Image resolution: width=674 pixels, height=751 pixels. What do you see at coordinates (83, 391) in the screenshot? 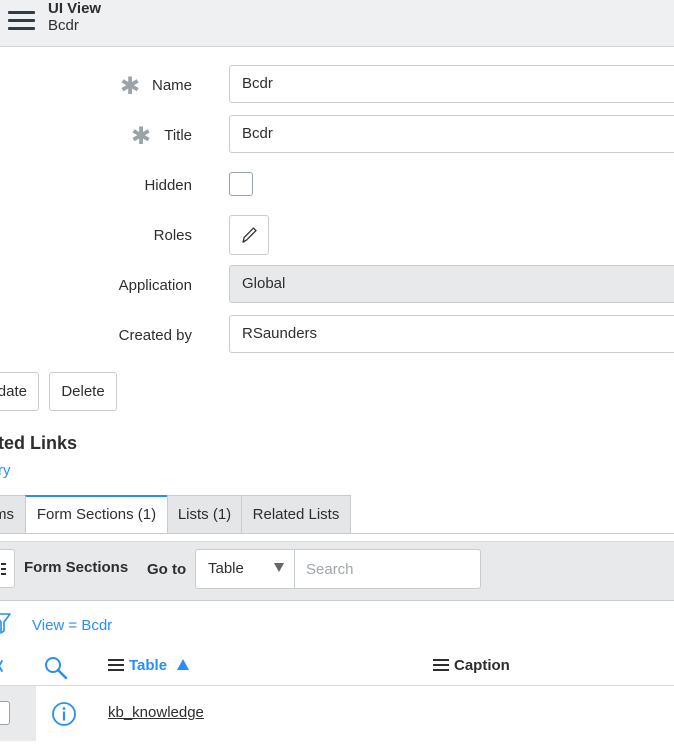
I see `delete-button: Delete` at bounding box center [83, 391].